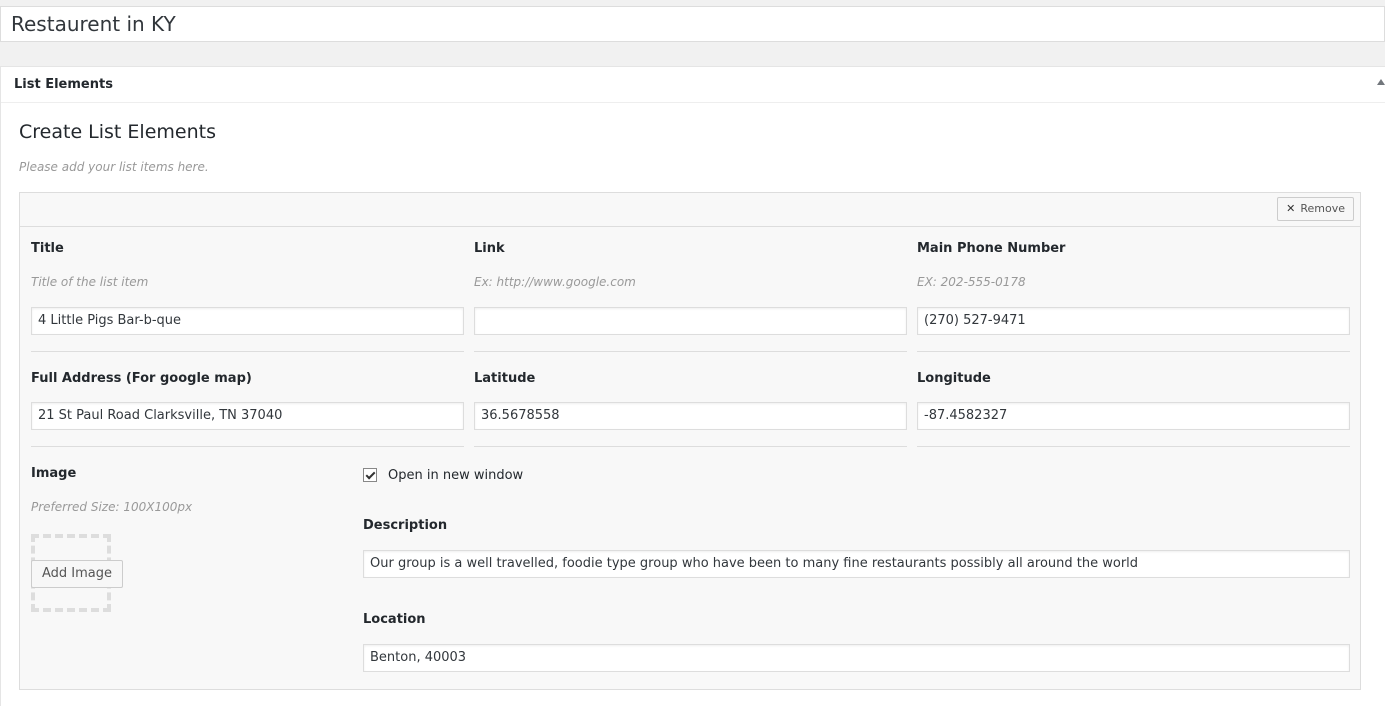 The height and width of the screenshot is (706, 1385). Describe the element at coordinates (693, 85) in the screenshot. I see `metabox-header: List Elements` at that location.